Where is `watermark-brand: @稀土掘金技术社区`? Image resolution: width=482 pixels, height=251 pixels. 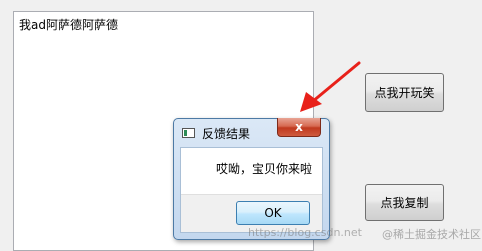
watermark-brand: @稀土掘金技术社区 is located at coordinates (431, 234).